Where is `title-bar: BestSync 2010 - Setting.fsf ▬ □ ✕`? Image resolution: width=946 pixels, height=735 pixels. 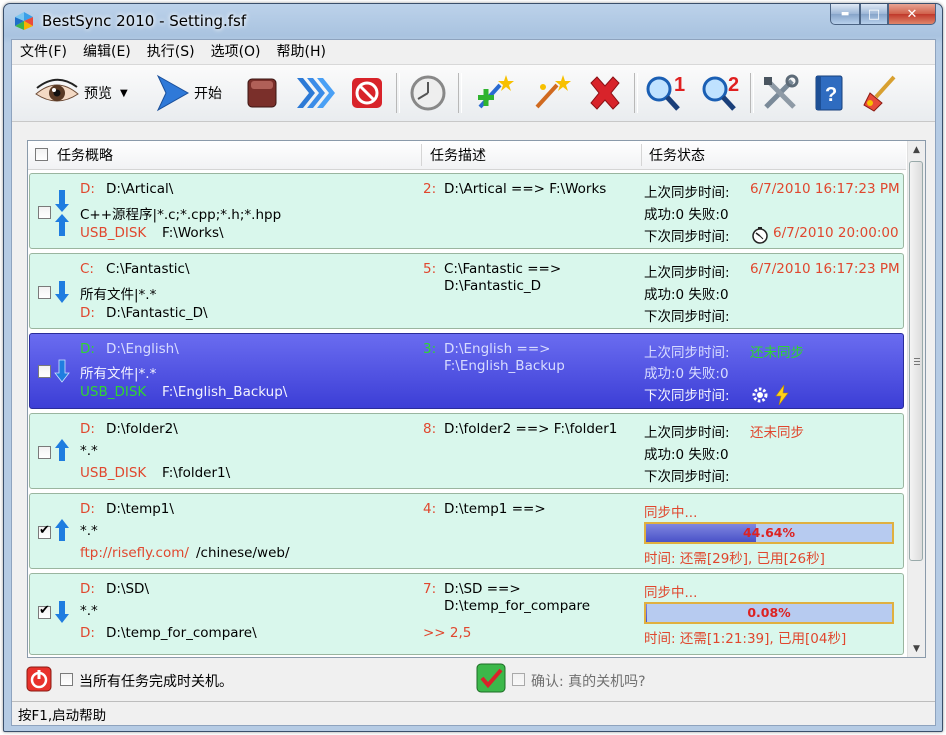 title-bar: BestSync 2010 - Setting.fsf ▬ □ ✕ is located at coordinates (473, 21).